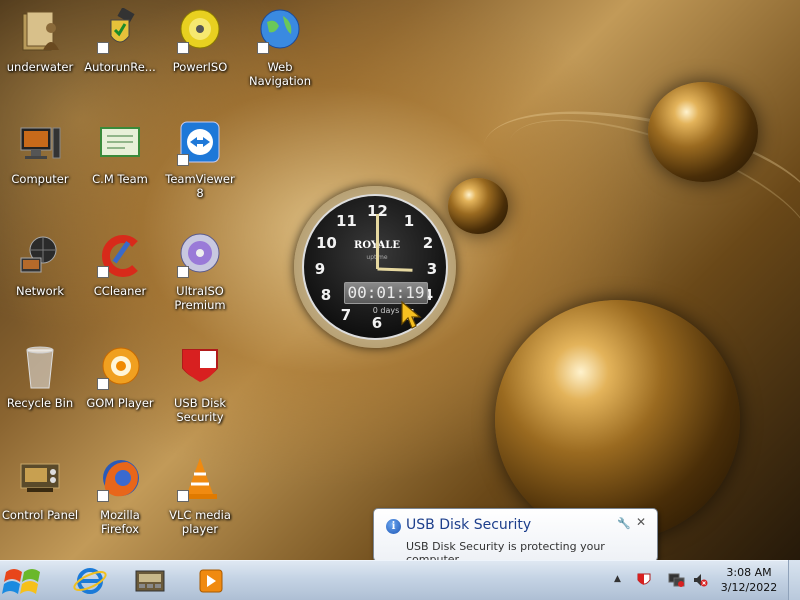 Image resolution: width=800 pixels, height=600 pixels. What do you see at coordinates (40, 31) in the screenshot?
I see `folder-person-icon` at bounding box center [40, 31].